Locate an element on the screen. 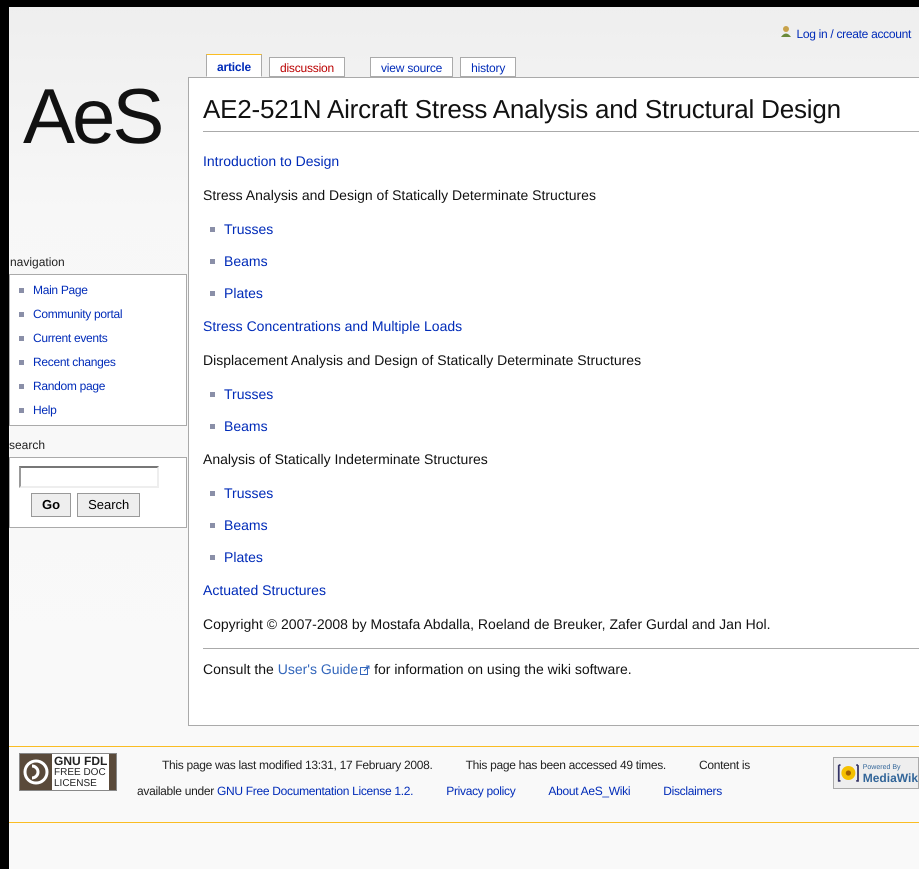 The height and width of the screenshot is (869, 919). modified-text: This page was last modified 13:31, 17 February 2008. is located at coordinates (297, 765).